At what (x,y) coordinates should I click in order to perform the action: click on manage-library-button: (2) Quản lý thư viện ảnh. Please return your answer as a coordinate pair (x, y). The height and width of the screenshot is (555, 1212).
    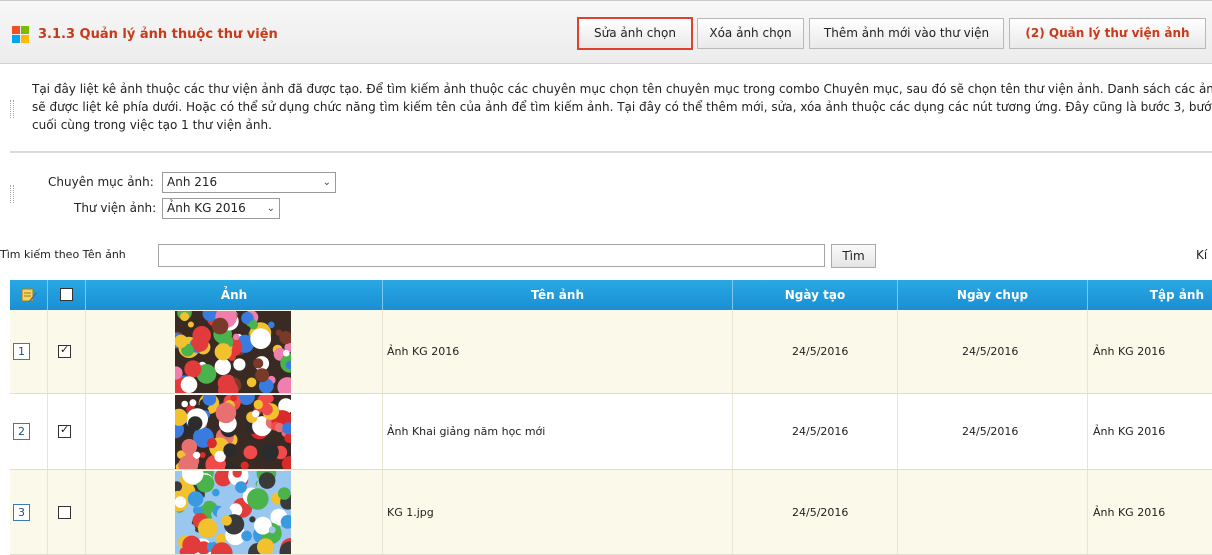
    Looking at the image, I should click on (1107, 33).